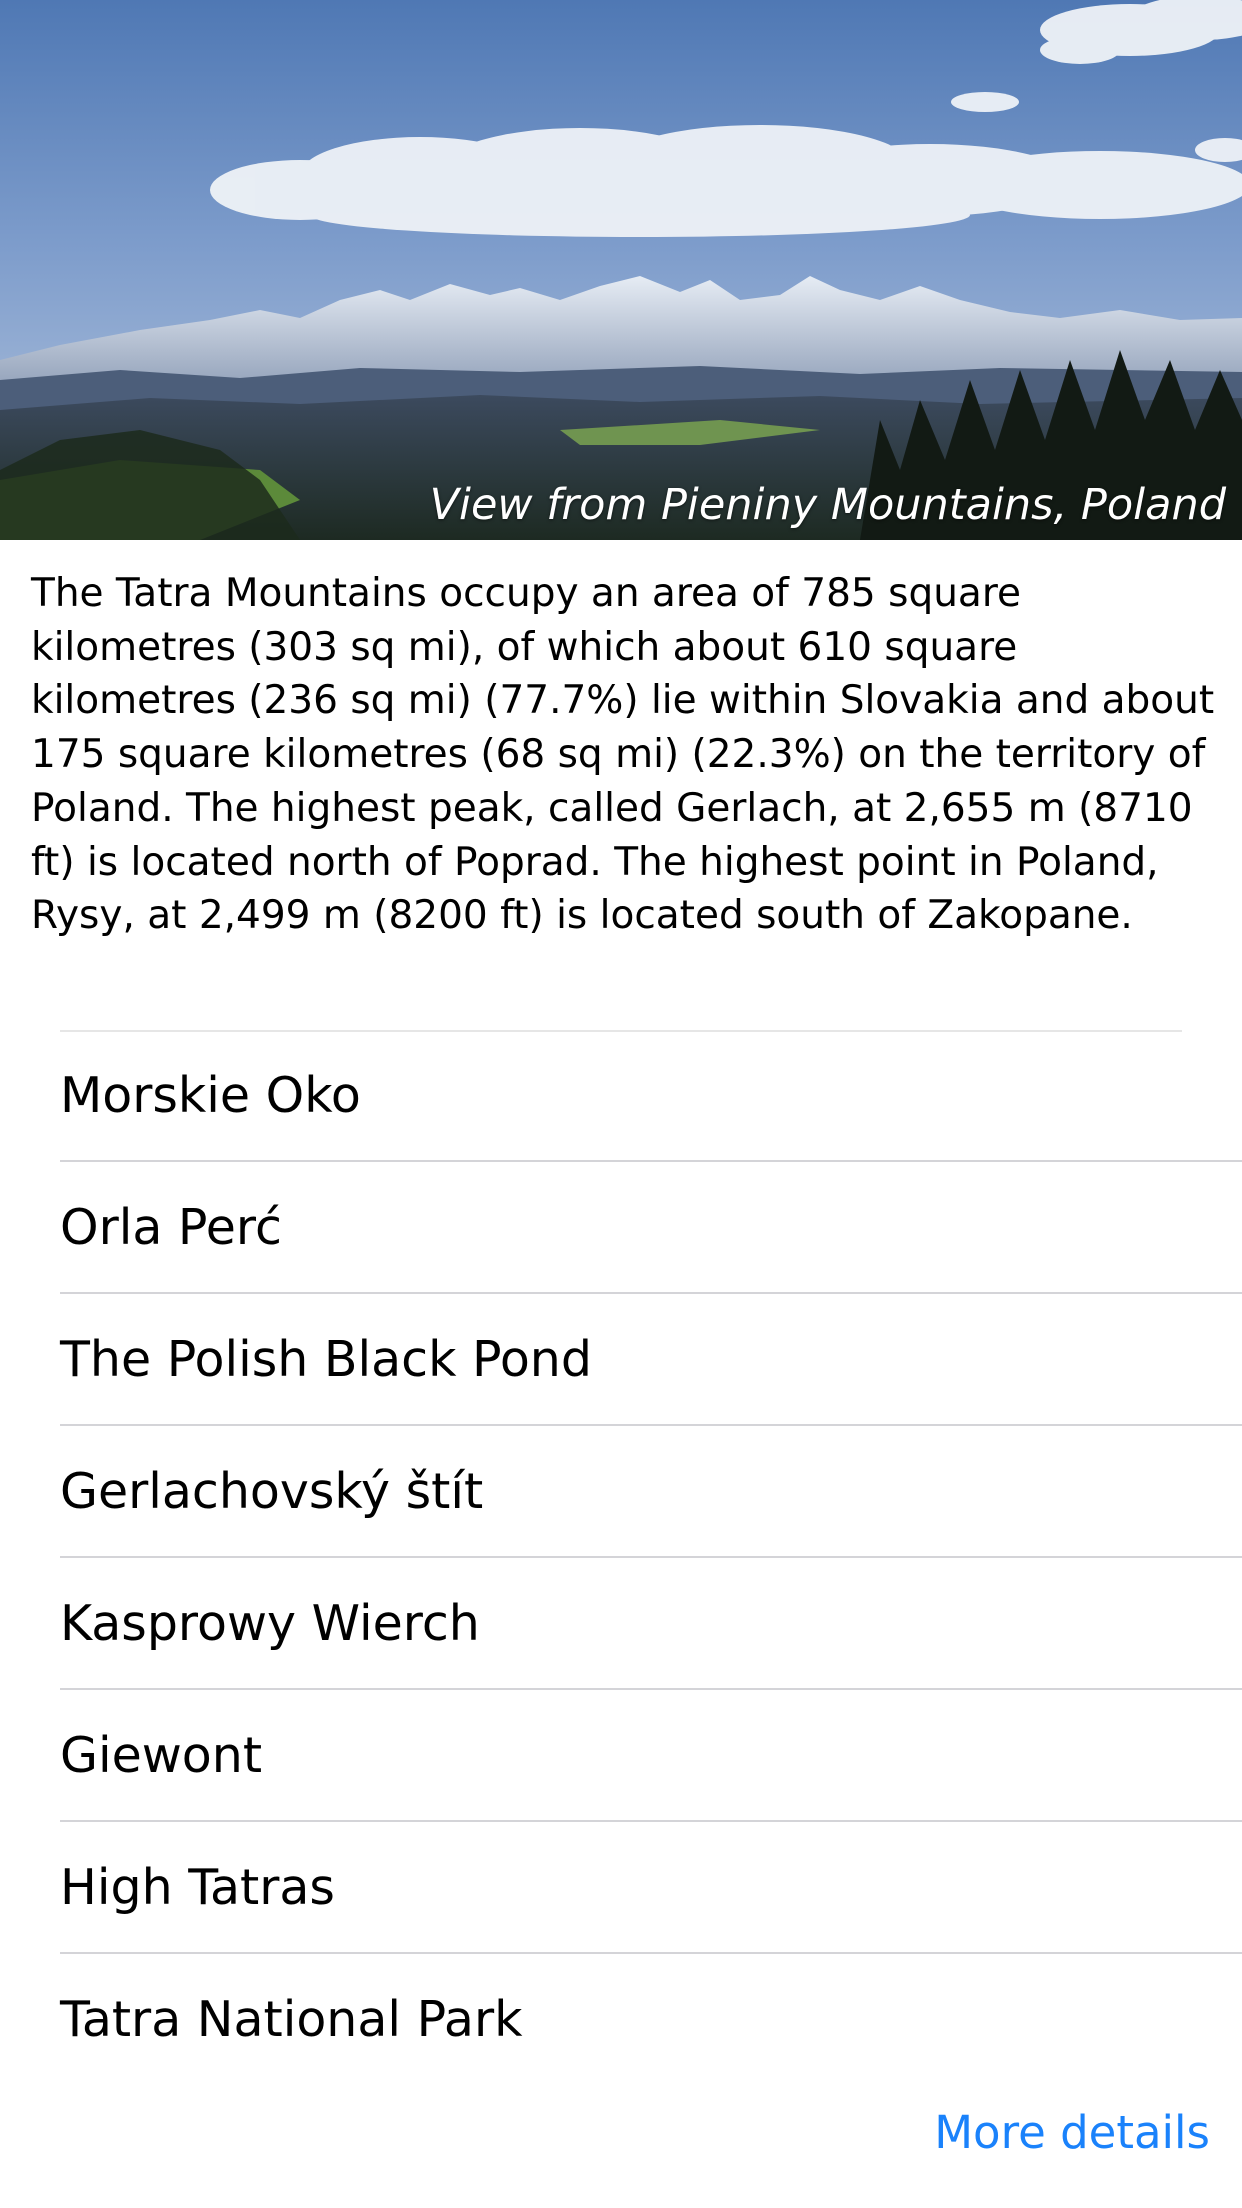 Image resolution: width=1242 pixels, height=2208 pixels. I want to click on hero-caption: View from Pieniny Mountains, Poland, so click(827, 505).